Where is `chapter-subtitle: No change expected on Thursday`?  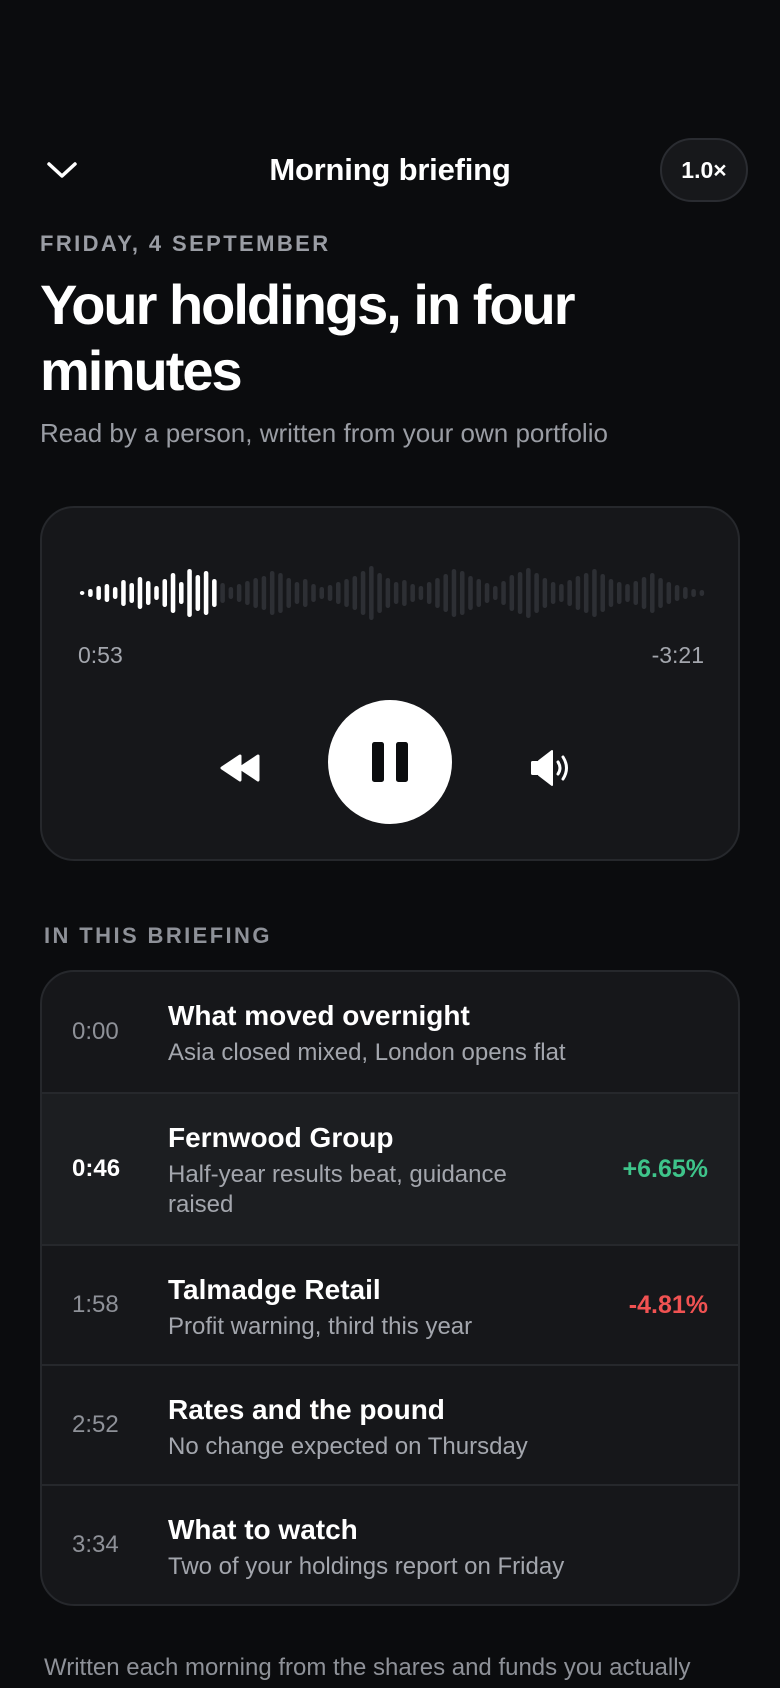 chapter-subtitle: No change expected on Thursday is located at coordinates (348, 1446).